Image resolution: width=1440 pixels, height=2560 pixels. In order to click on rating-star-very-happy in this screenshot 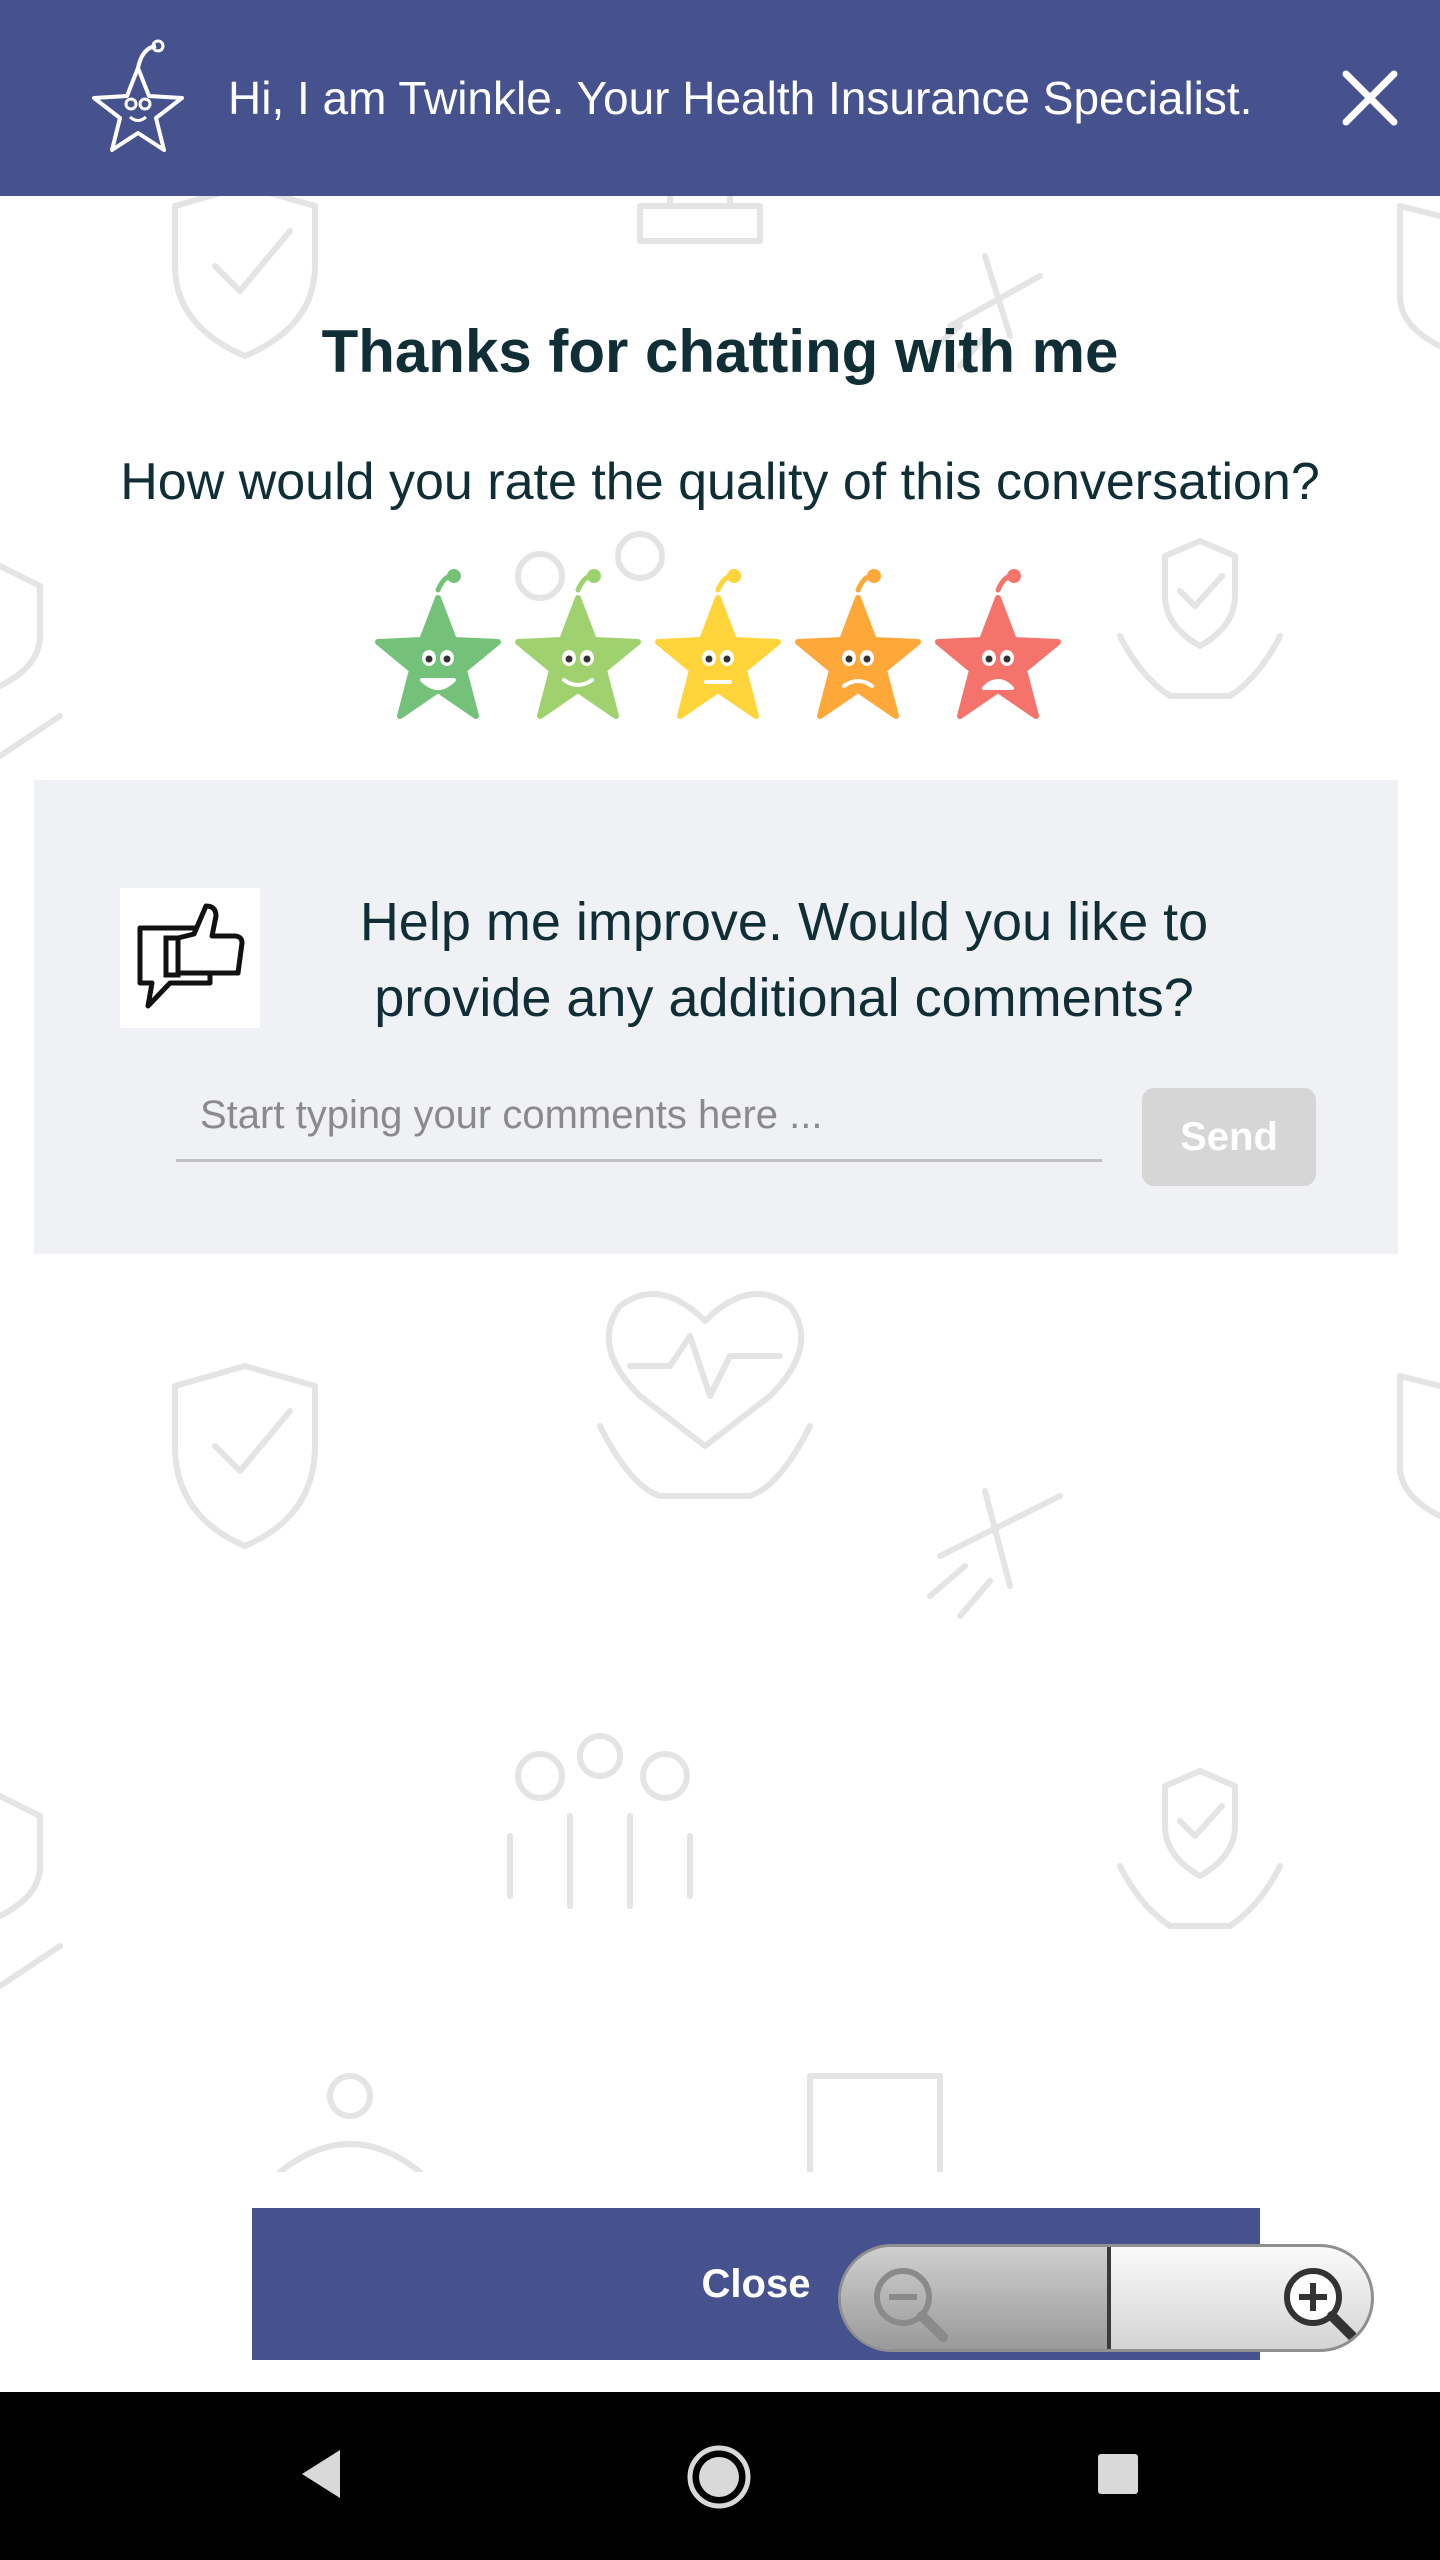, I will do `click(438, 648)`.